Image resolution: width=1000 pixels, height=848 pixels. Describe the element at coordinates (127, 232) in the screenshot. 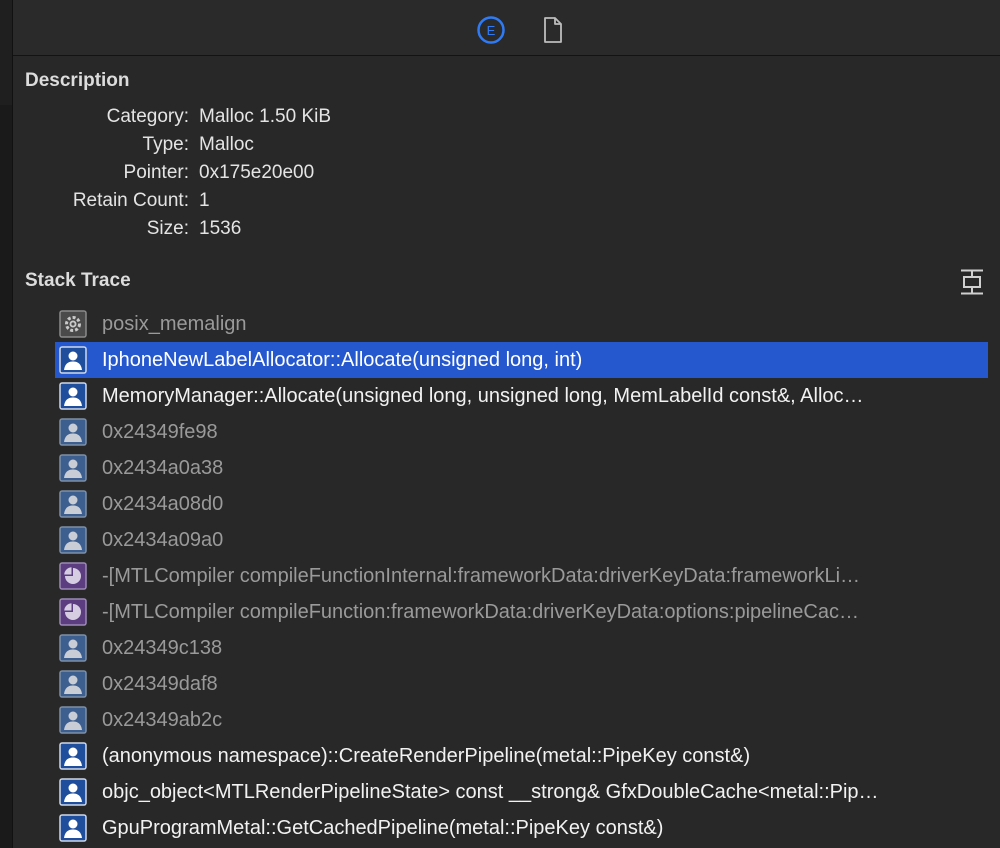

I see `description-row-size: Size: 1536` at that location.